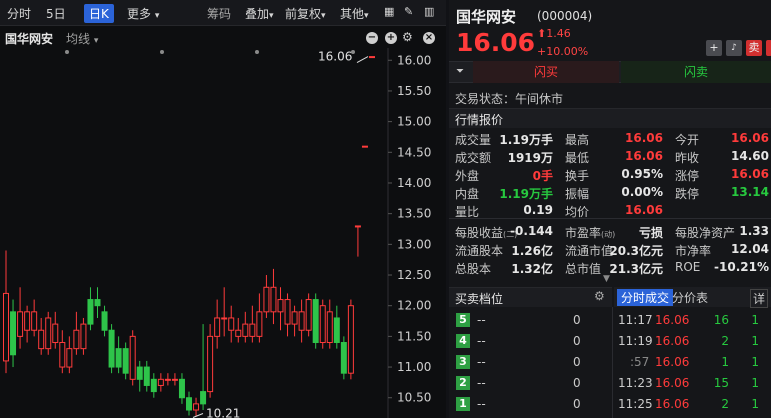 This screenshot has height=418, width=771. What do you see at coordinates (99, 13) in the screenshot?
I see `tab-daily-k: 日K` at bounding box center [99, 13].